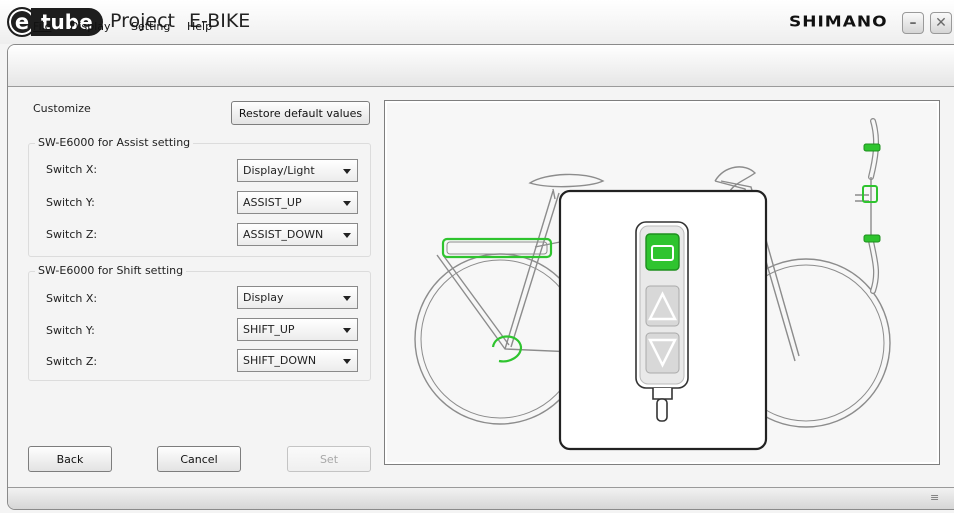 The height and width of the screenshot is (513, 954). I want to click on minimize-button: –, so click(913, 23).